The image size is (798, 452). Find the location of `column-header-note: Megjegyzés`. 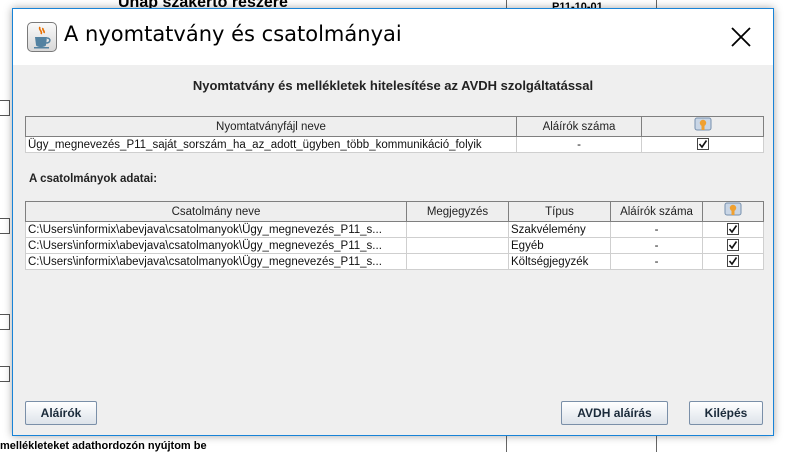

column-header-note: Megjegyzés is located at coordinates (457, 211).